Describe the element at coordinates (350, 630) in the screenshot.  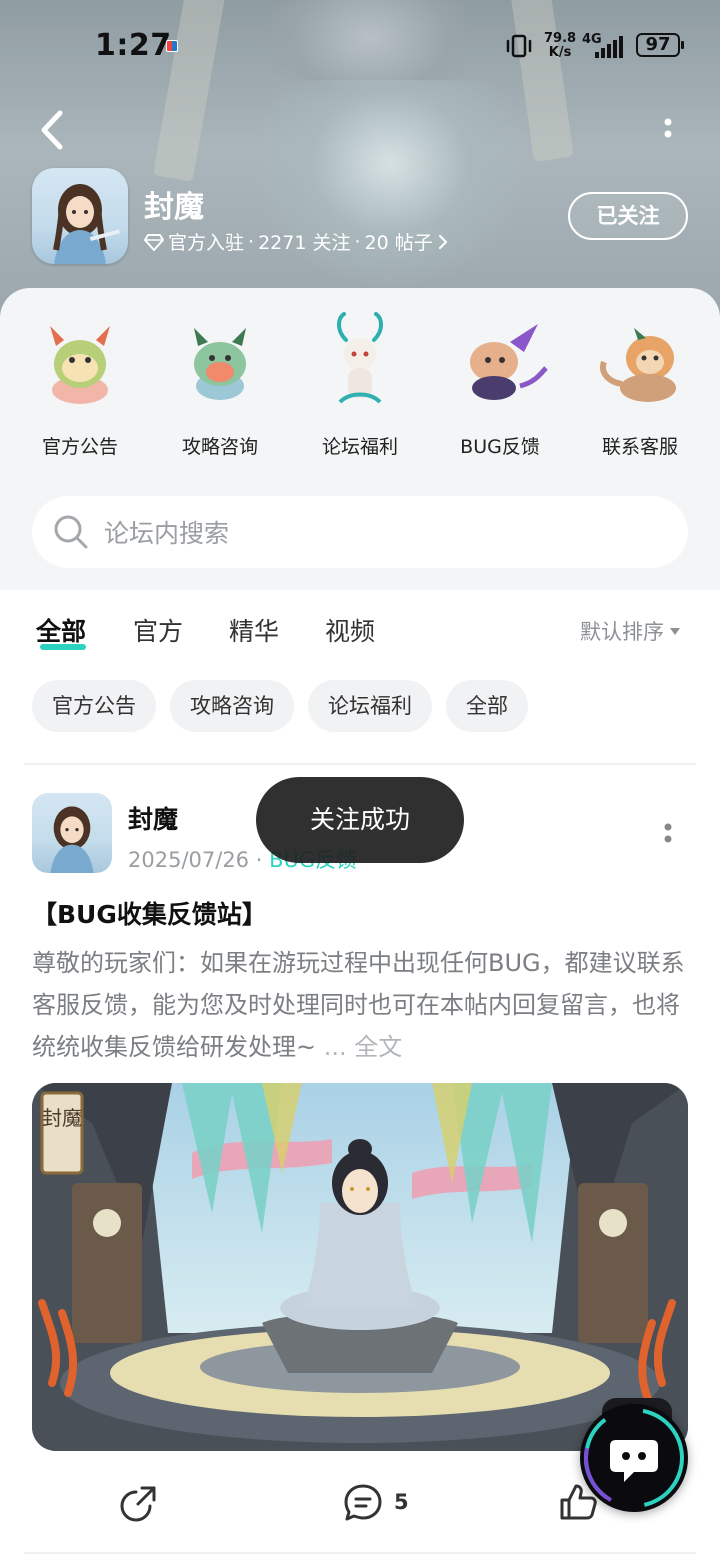
I see `tab-video: 视频` at that location.